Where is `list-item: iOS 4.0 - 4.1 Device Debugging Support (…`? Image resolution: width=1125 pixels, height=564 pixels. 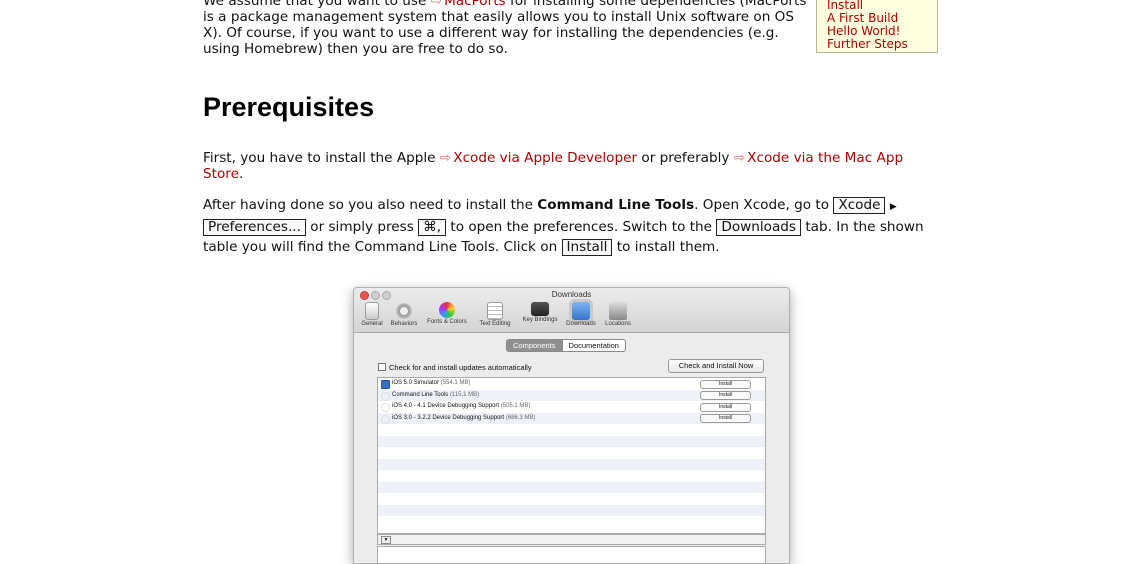 list-item: iOS 4.0 - 4.1 Device Debugging Support (… is located at coordinates (571, 407).